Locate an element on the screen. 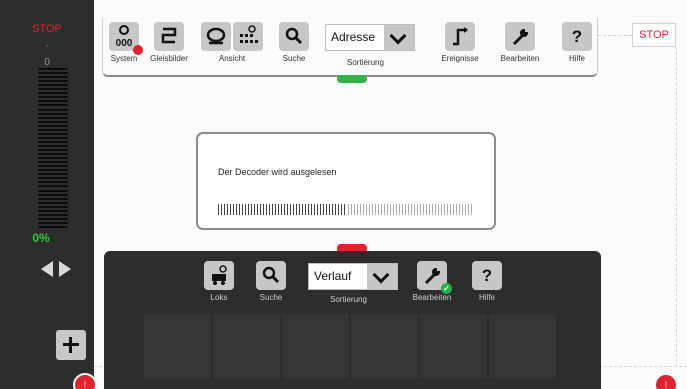 The height and width of the screenshot is (389, 687). lok-panel-edit-button: ✓ Bearbeiten is located at coordinates (432, 281).